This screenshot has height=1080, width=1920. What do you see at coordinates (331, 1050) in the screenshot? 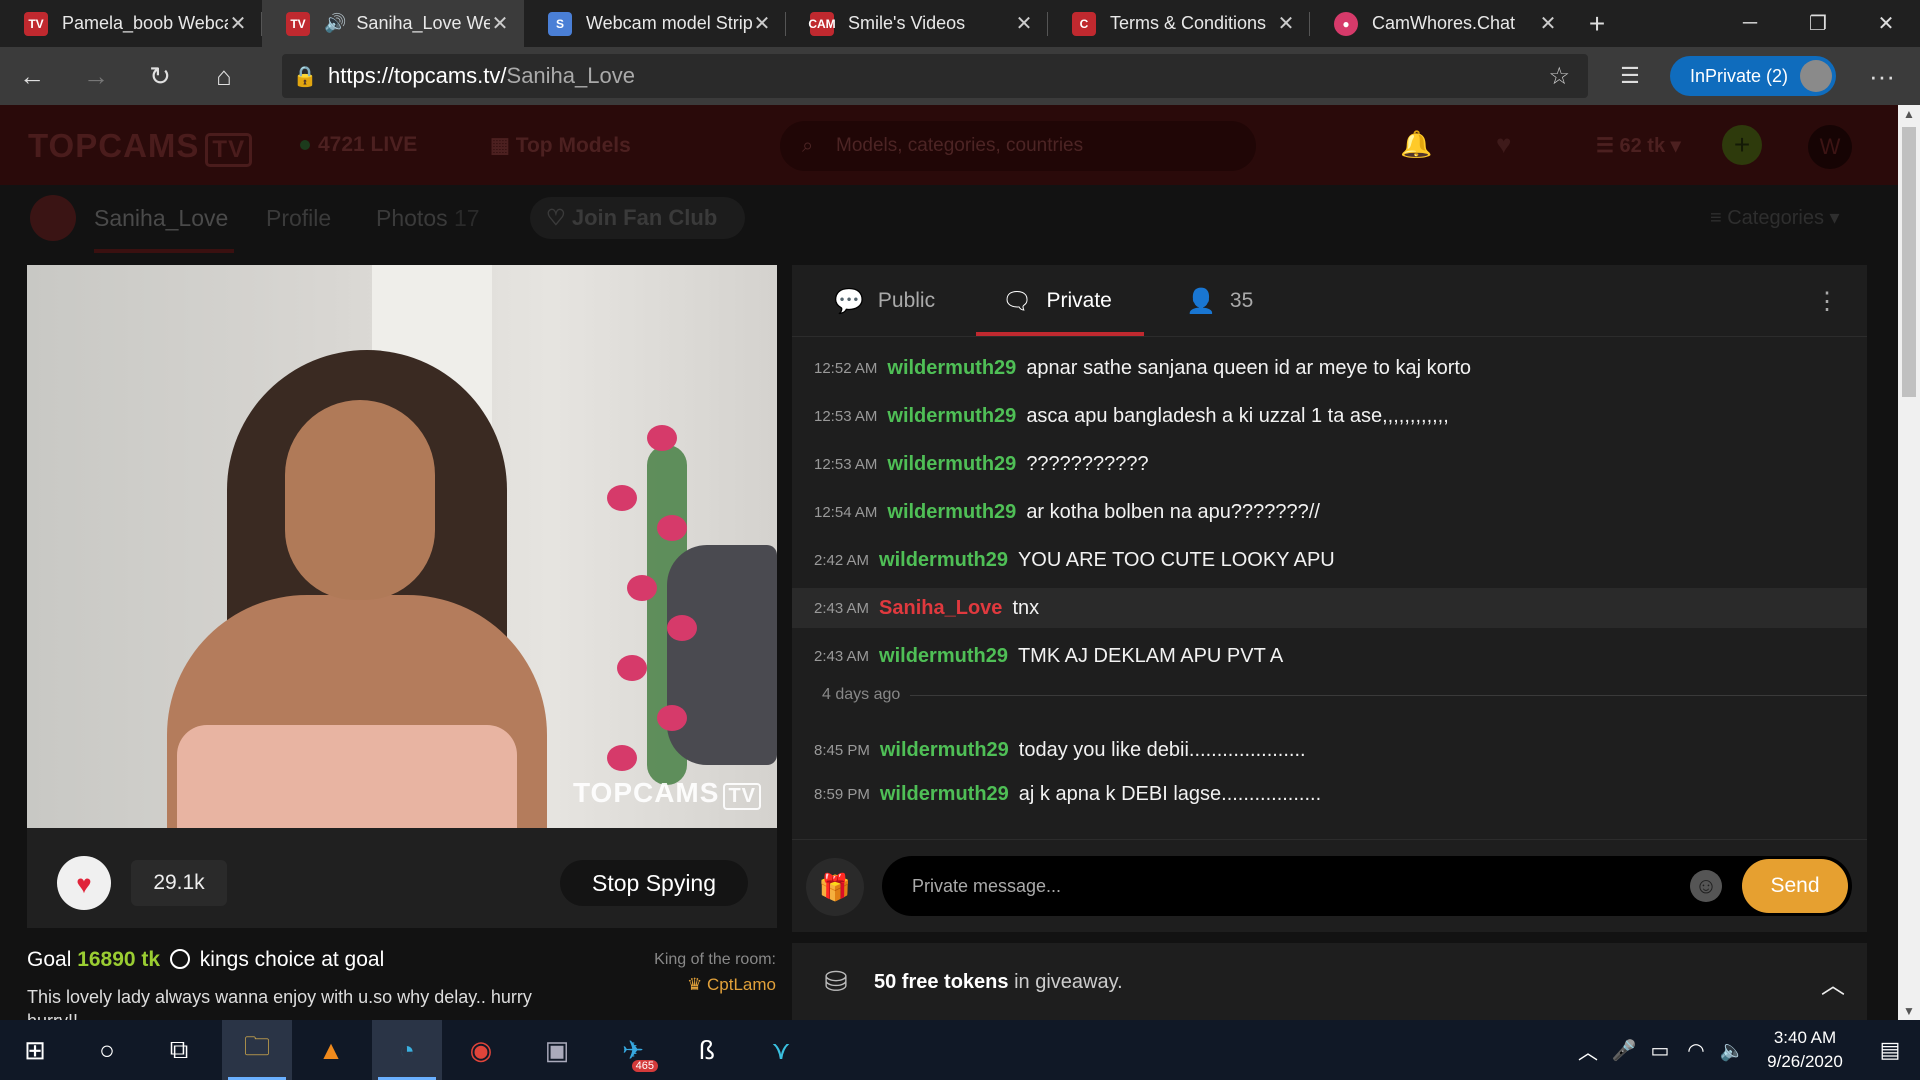
I see `vlc-icon: ▲` at bounding box center [331, 1050].